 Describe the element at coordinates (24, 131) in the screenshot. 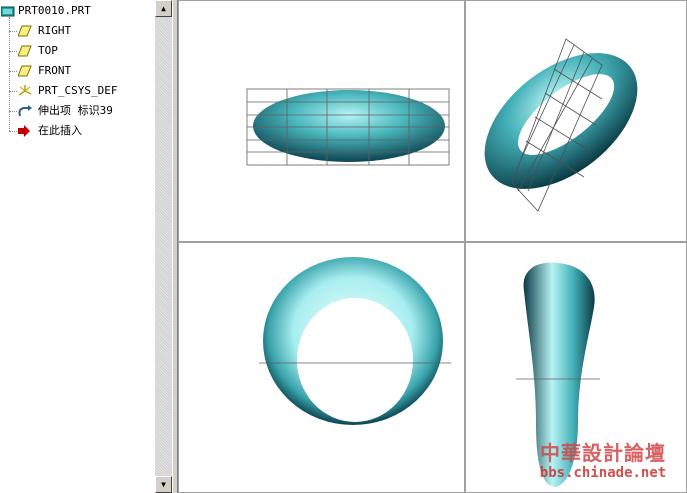

I see `insert-here-arrow-icon` at that location.